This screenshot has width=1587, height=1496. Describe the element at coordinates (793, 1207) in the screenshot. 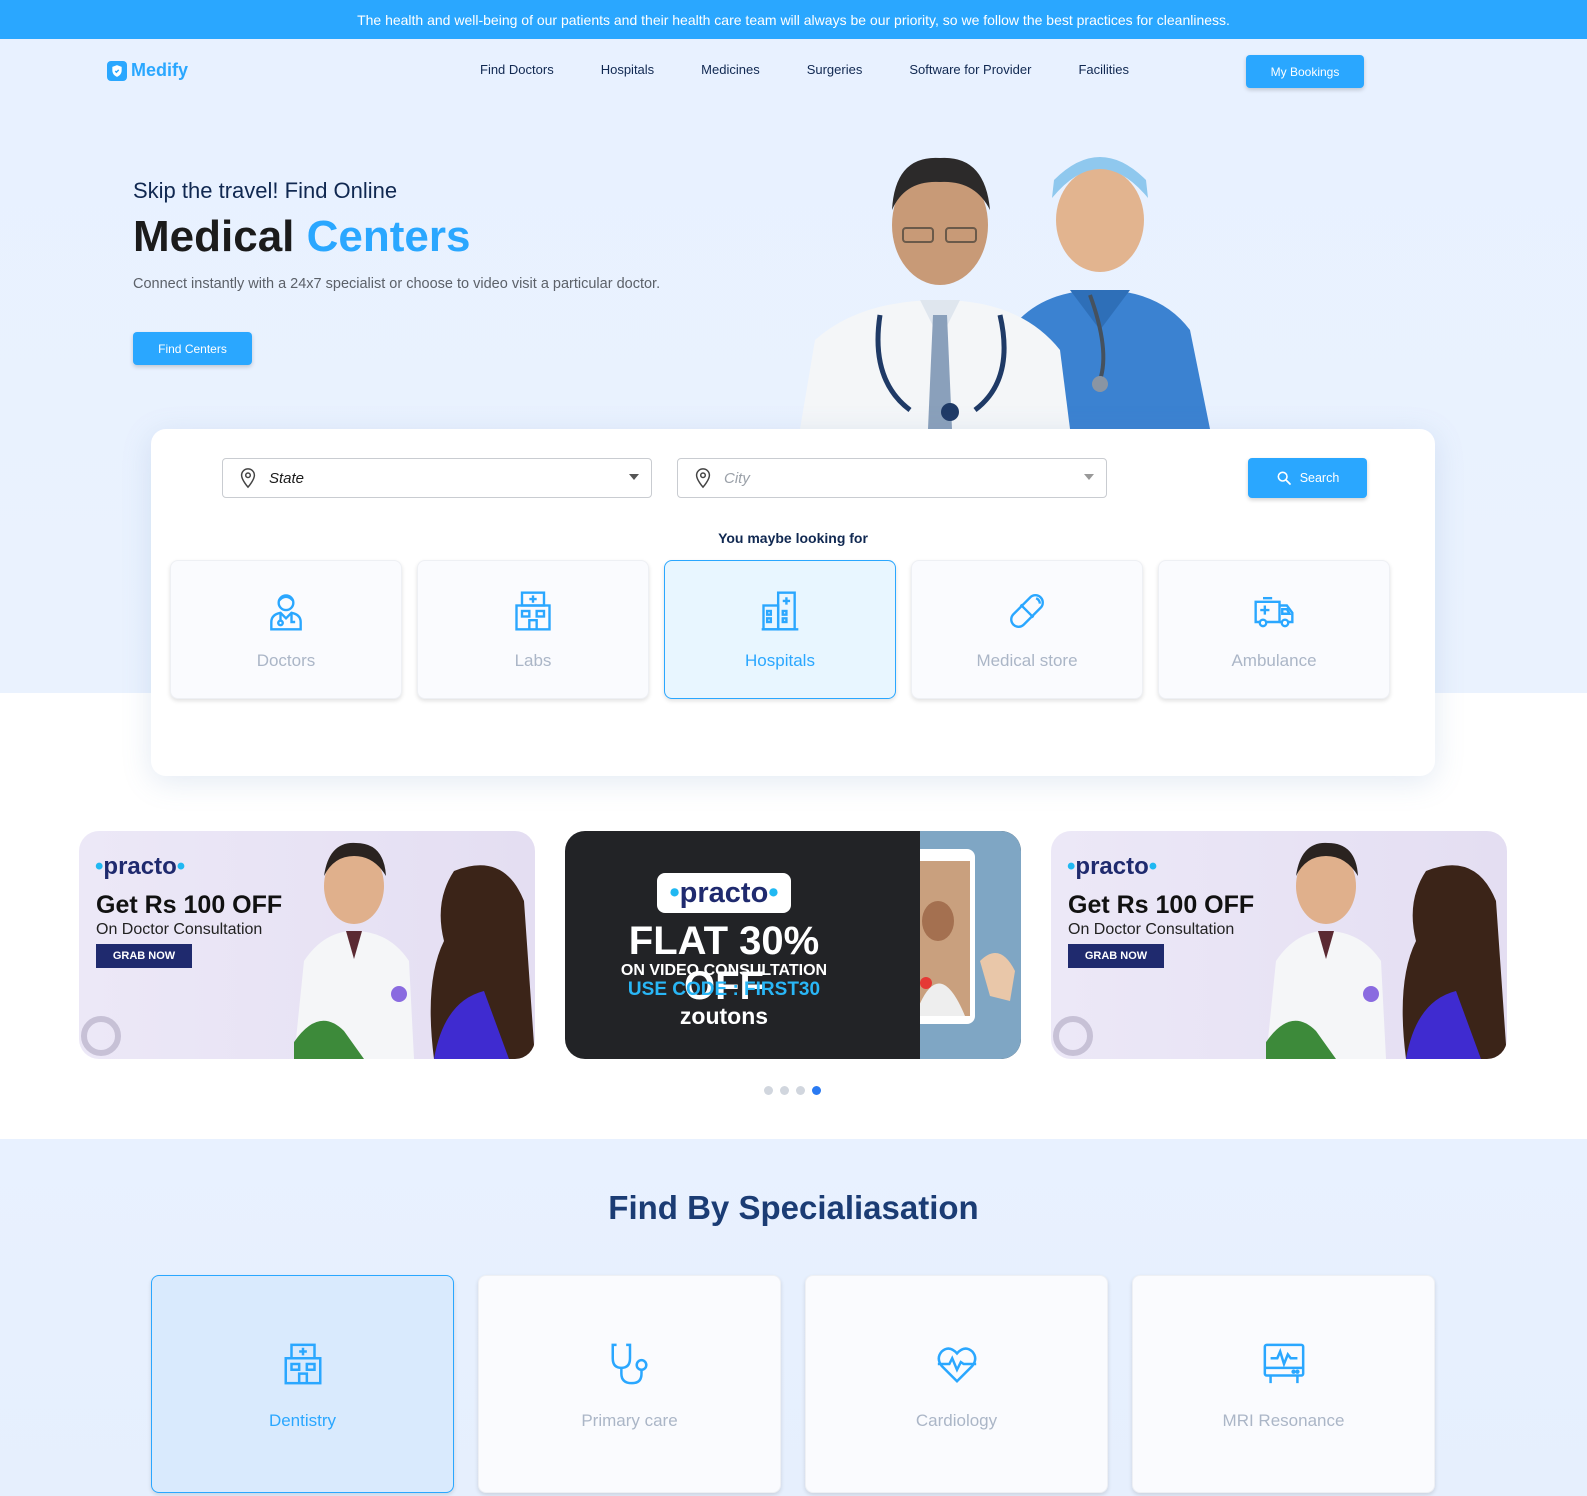

I see `specialisation-title: Find By Specialiasation` at that location.